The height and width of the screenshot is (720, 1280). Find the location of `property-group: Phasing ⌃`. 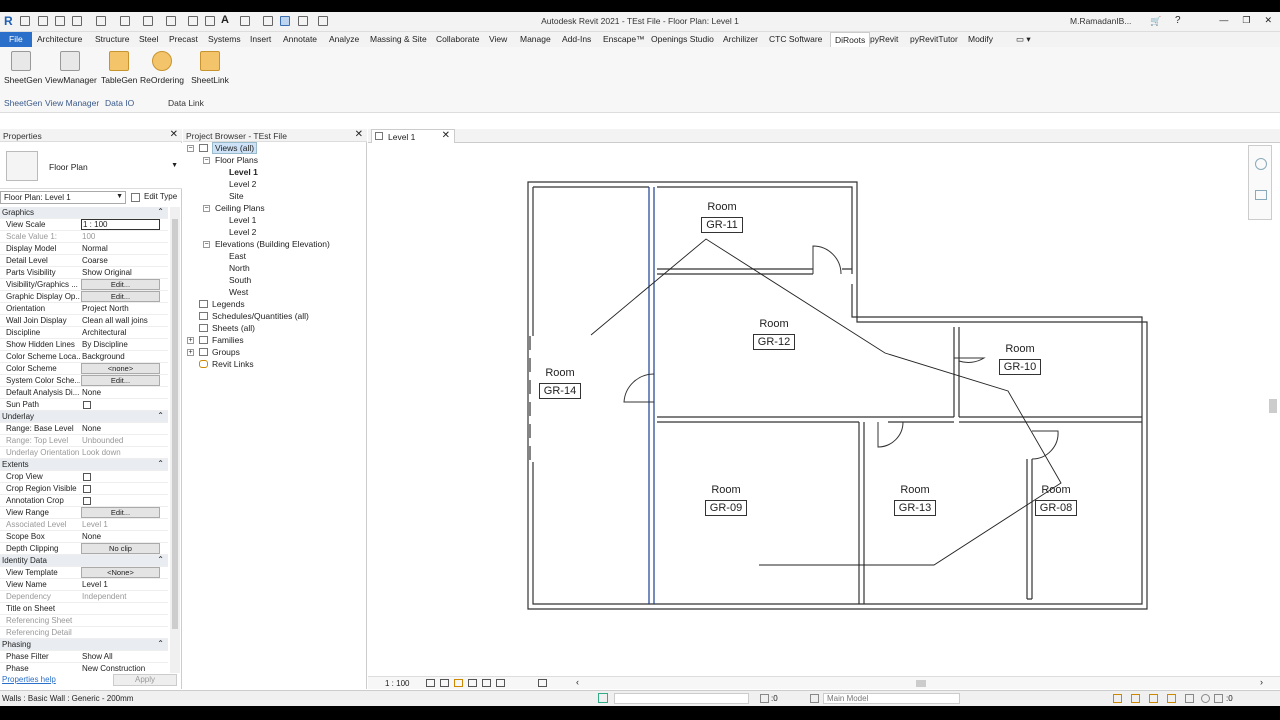

property-group: Phasing ⌃ is located at coordinates (84, 645).